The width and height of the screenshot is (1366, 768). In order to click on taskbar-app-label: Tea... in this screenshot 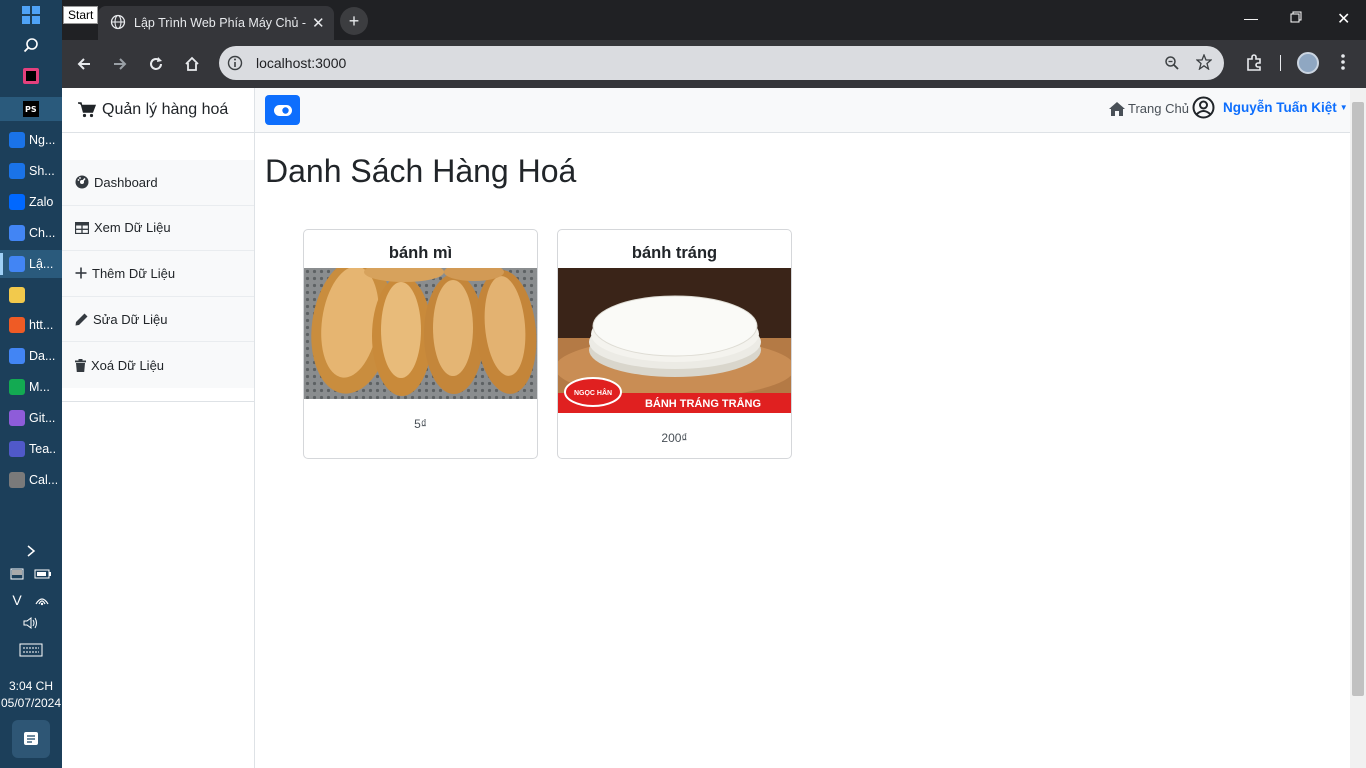, I will do `click(43, 449)`.